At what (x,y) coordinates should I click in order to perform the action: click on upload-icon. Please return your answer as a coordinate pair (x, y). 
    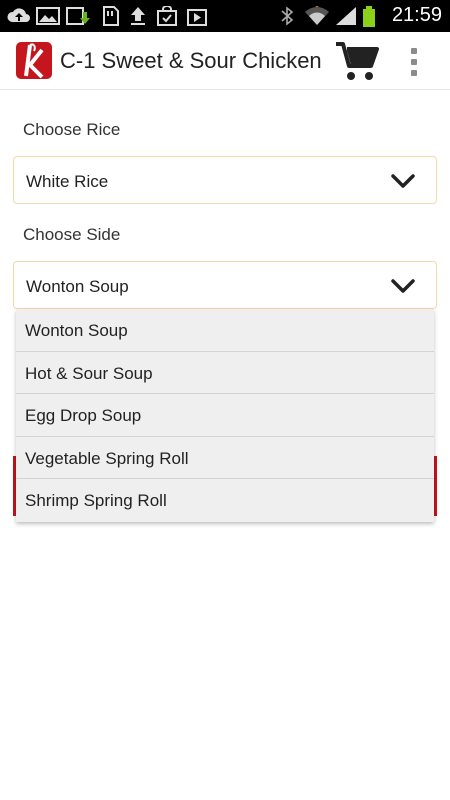
    Looking at the image, I should click on (18, 15).